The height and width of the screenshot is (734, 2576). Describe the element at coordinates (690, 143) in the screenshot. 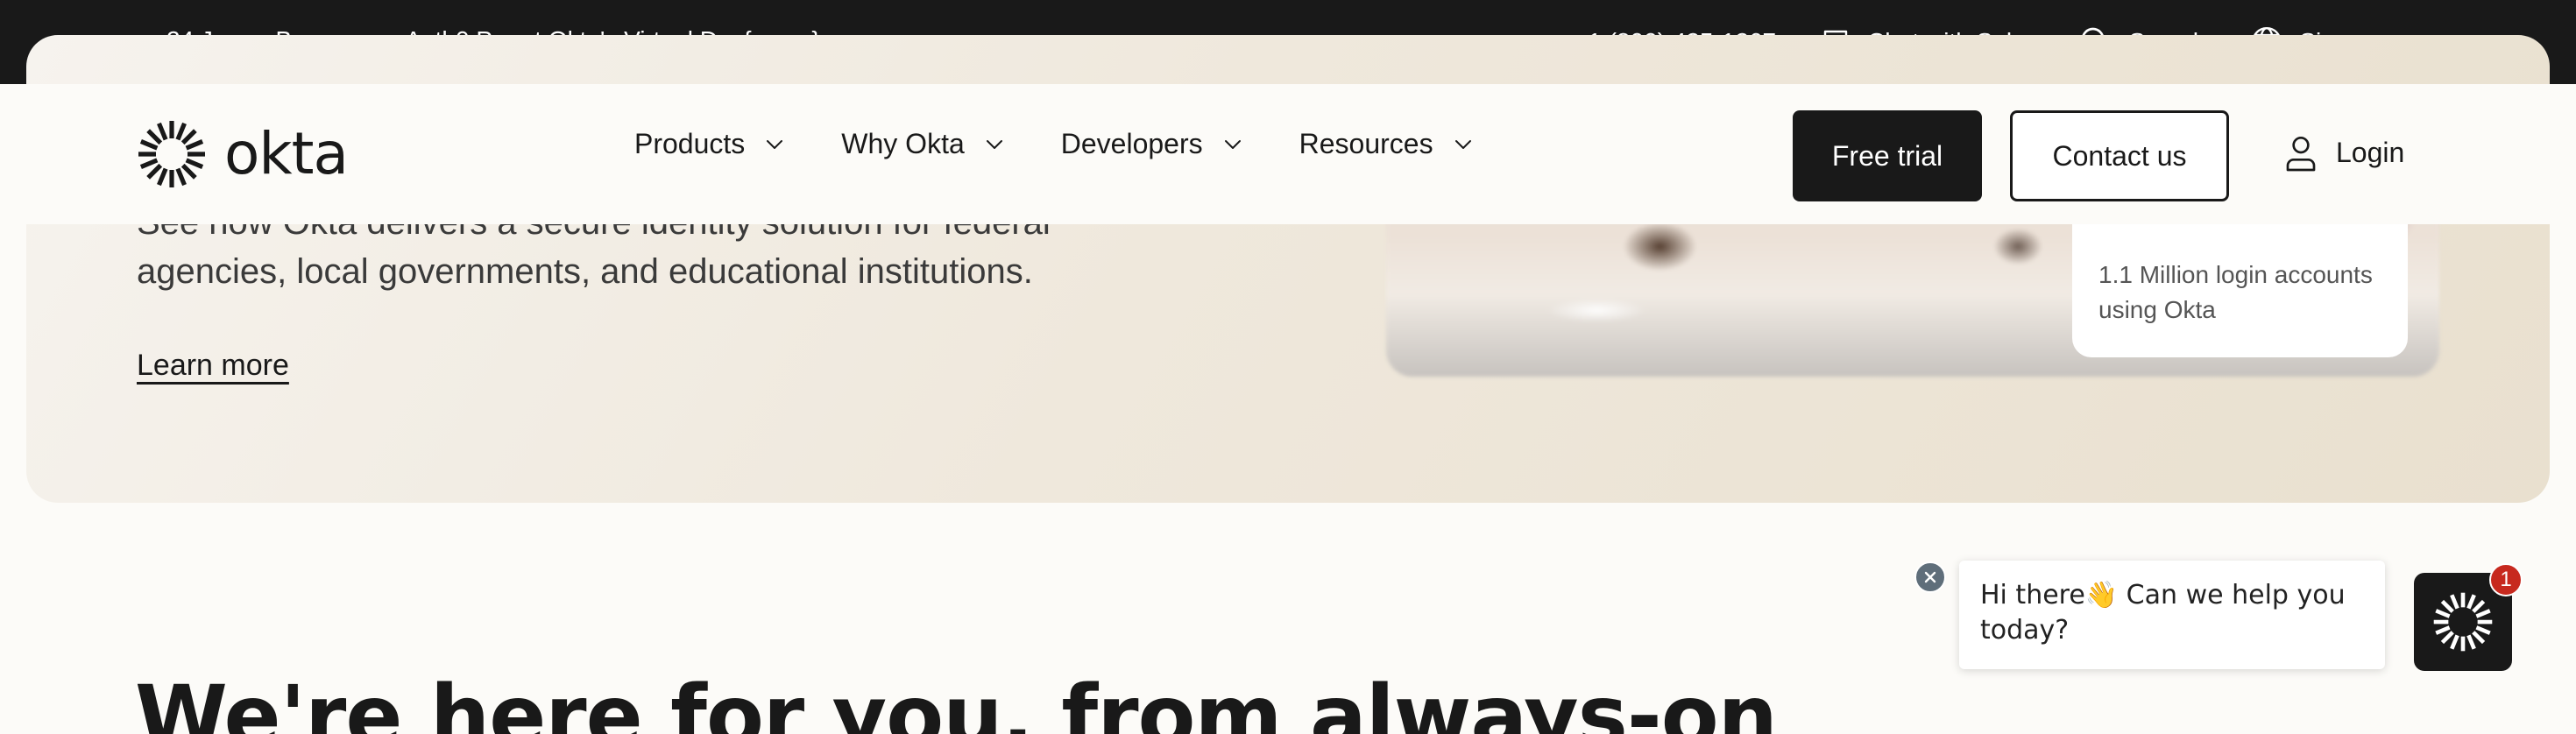

I see `nav-products-label: Products` at that location.